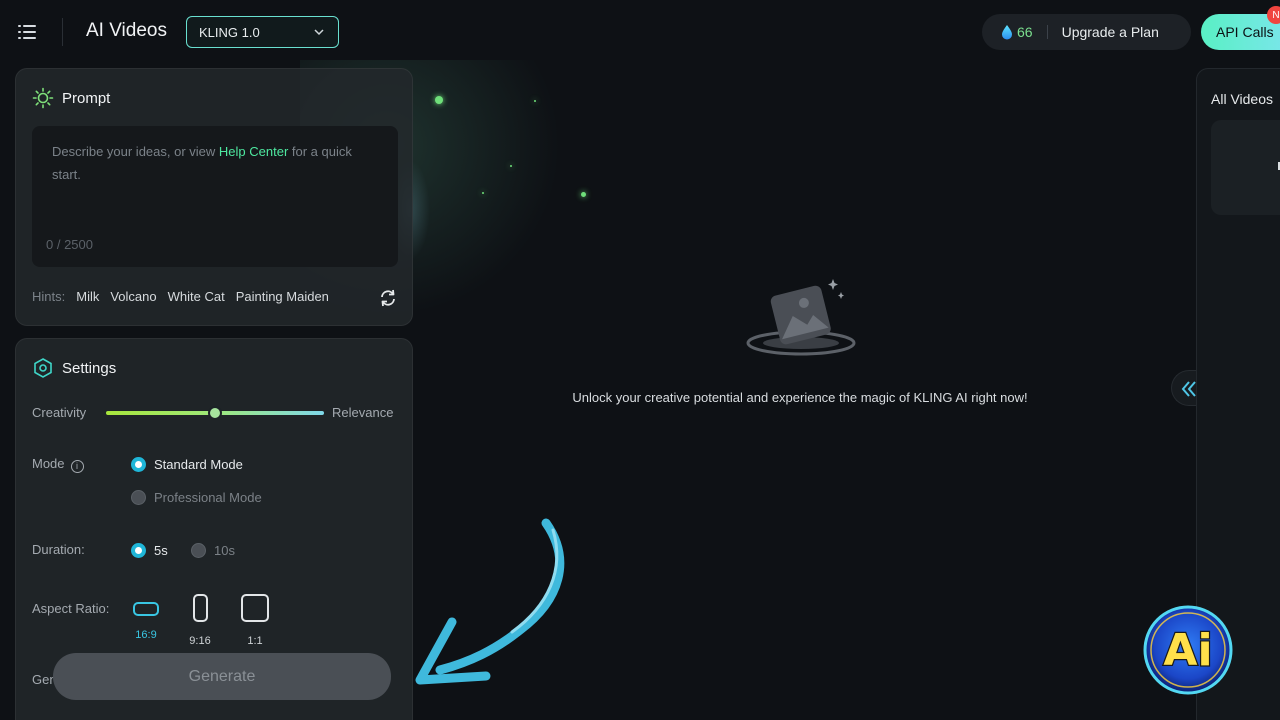 The image size is (1280, 720). I want to click on character-count: 0 / 2500, so click(69, 244).